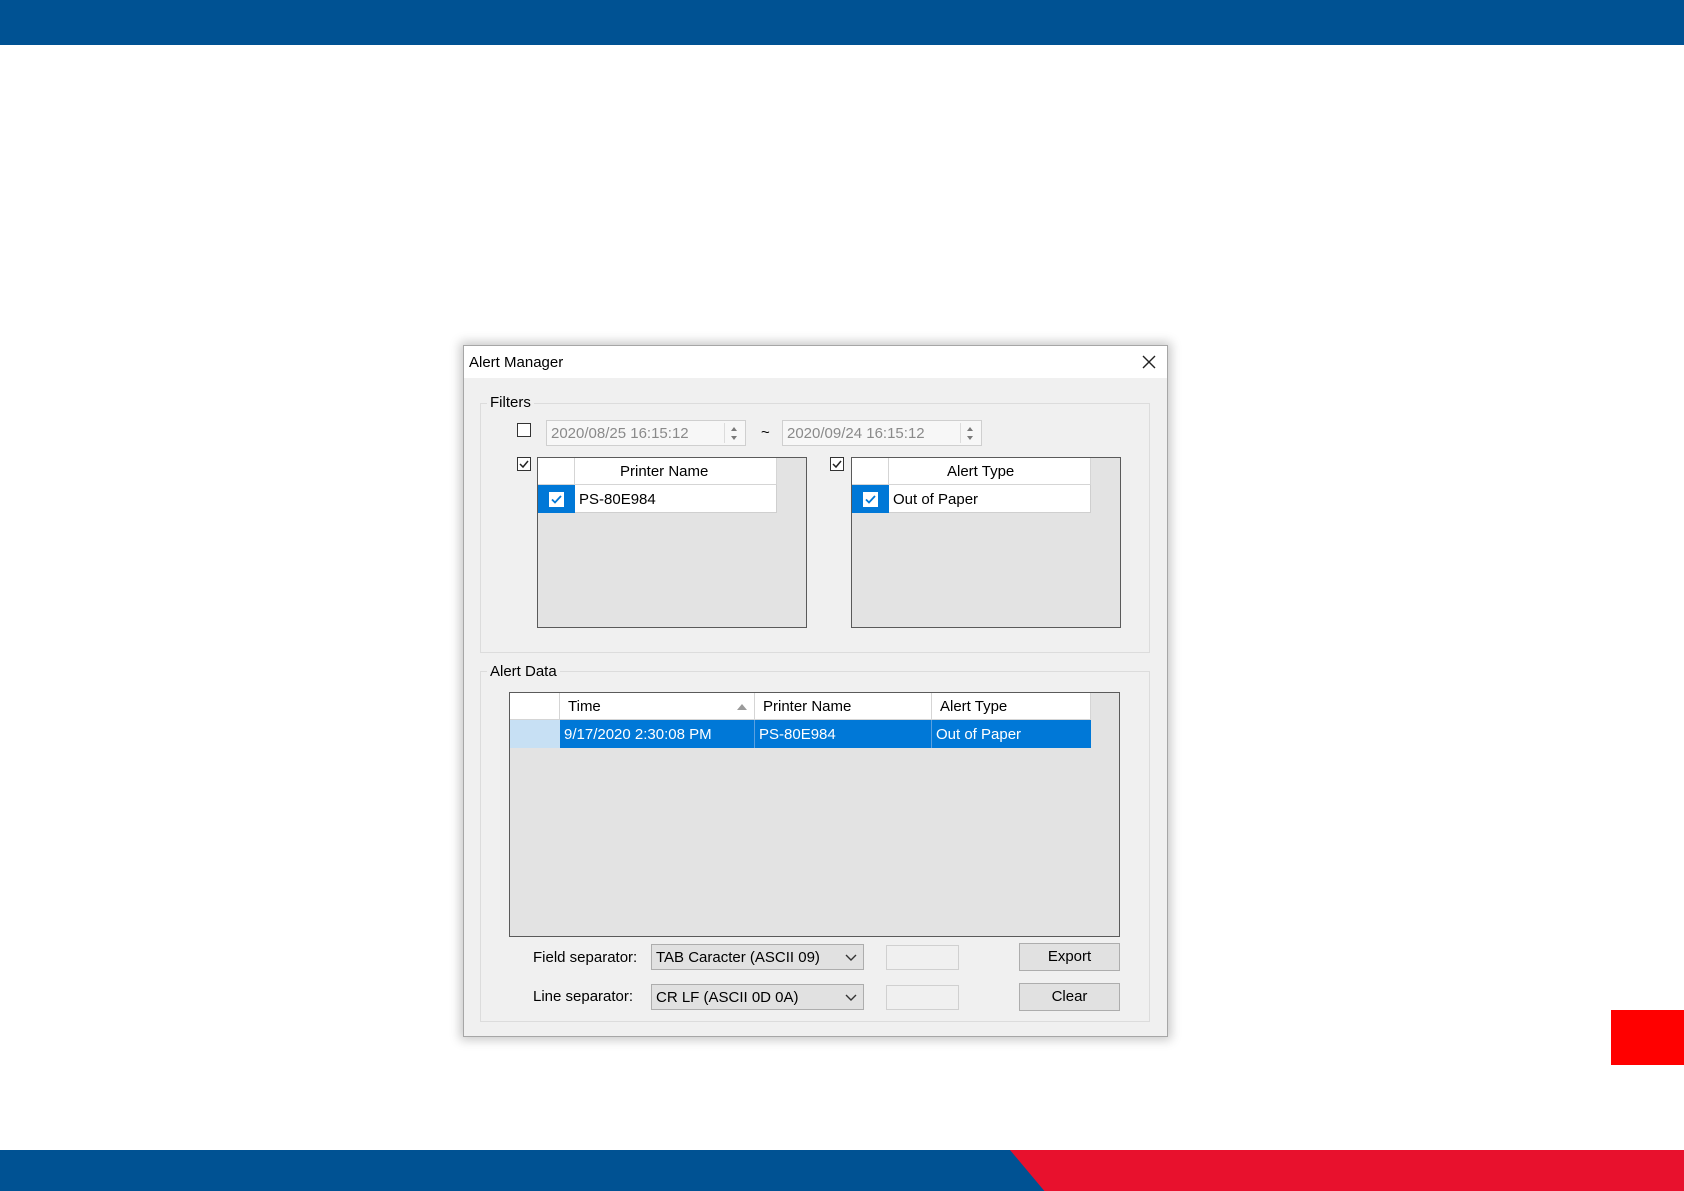 The width and height of the screenshot is (1684, 1191). What do you see at coordinates (676, 471) in the screenshot?
I see `printer-list-header: Printer Name` at bounding box center [676, 471].